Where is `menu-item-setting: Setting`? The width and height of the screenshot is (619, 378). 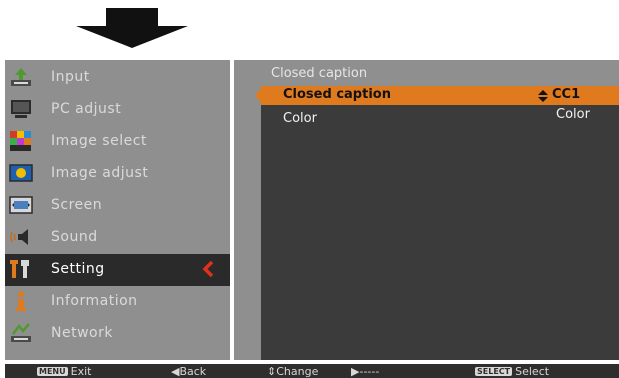
menu-item-setting: Setting is located at coordinates (117, 270).